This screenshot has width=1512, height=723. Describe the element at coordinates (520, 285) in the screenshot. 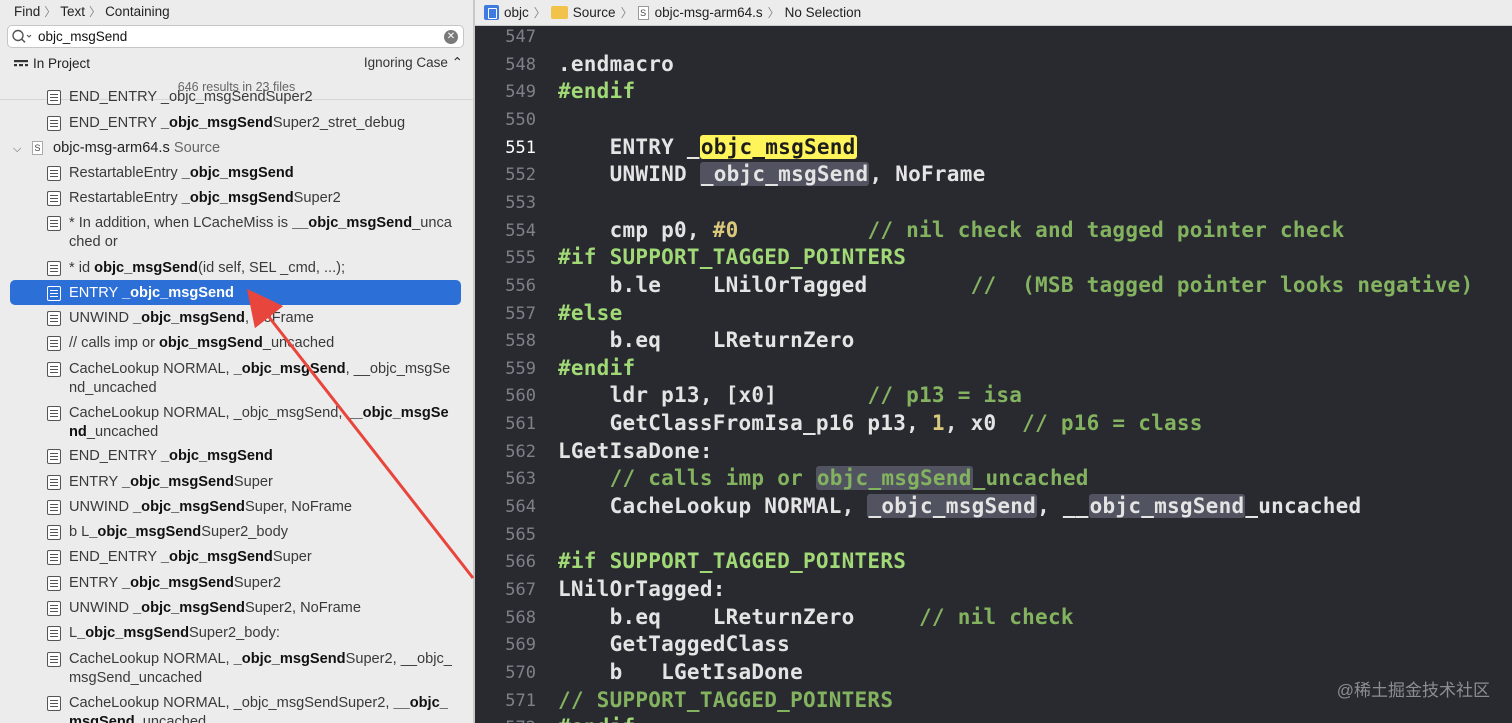

I see `line-number: 556` at that location.